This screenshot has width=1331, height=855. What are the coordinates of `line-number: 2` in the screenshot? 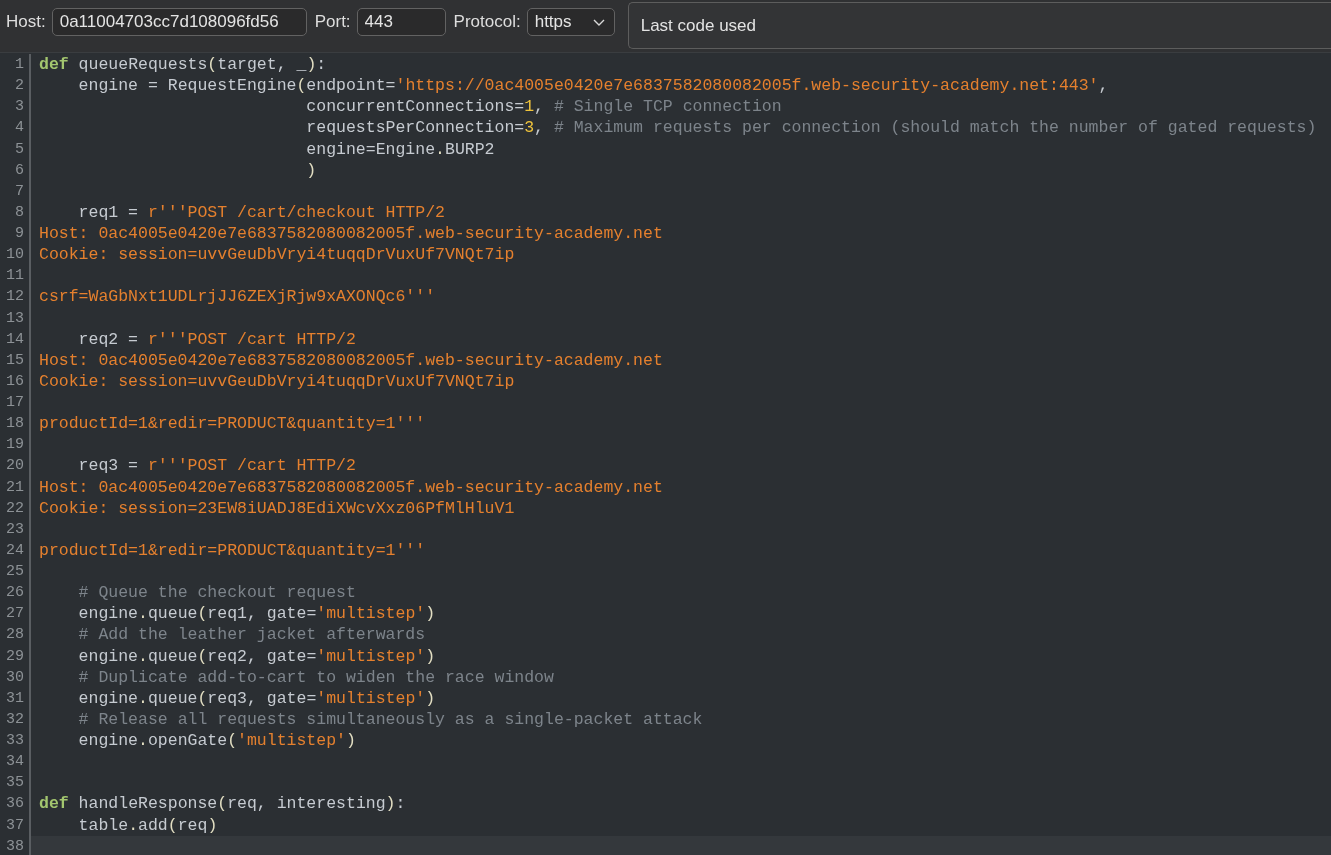 It's located at (15, 86).